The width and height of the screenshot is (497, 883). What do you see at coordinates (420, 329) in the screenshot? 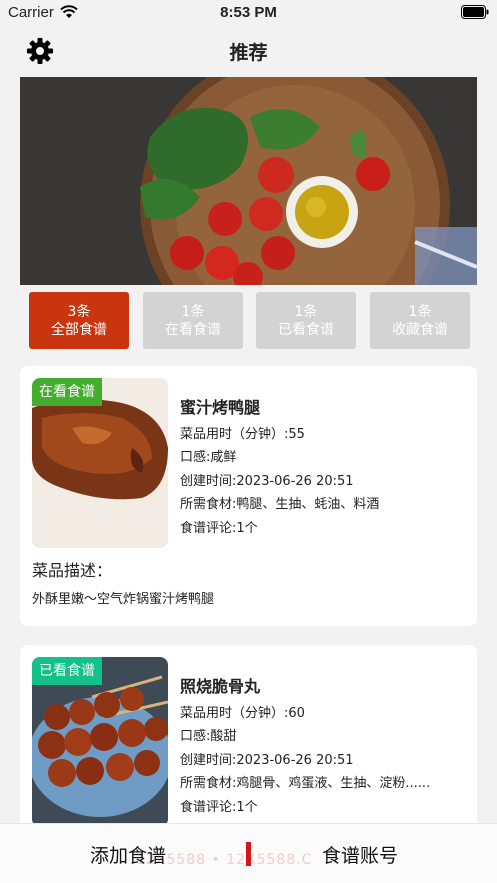
I see `filter-label: 收藏食谱` at bounding box center [420, 329].